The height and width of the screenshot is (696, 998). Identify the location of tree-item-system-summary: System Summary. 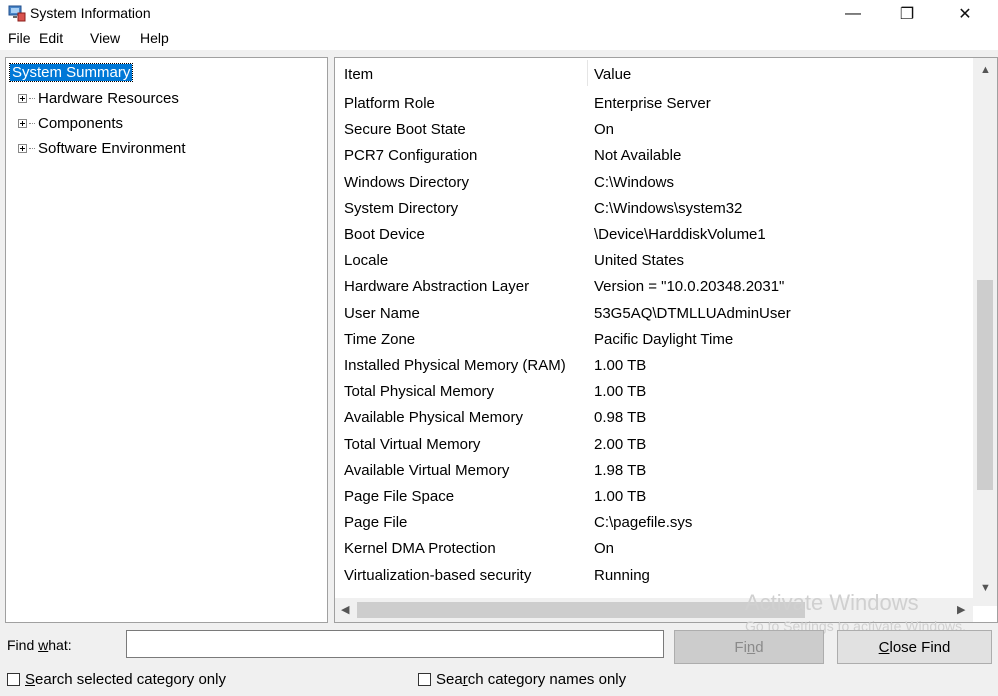
(71, 72).